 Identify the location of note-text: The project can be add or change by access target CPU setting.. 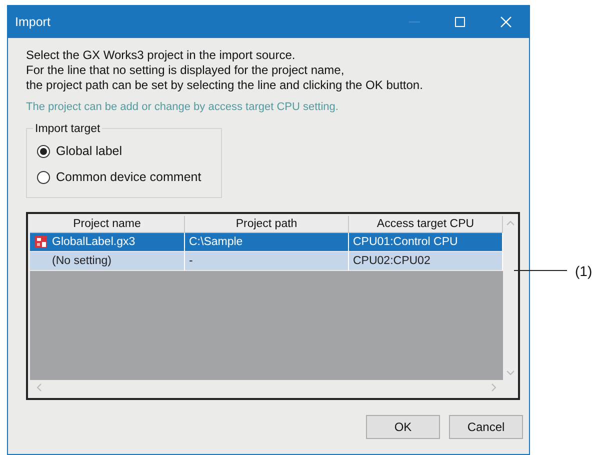
(183, 107).